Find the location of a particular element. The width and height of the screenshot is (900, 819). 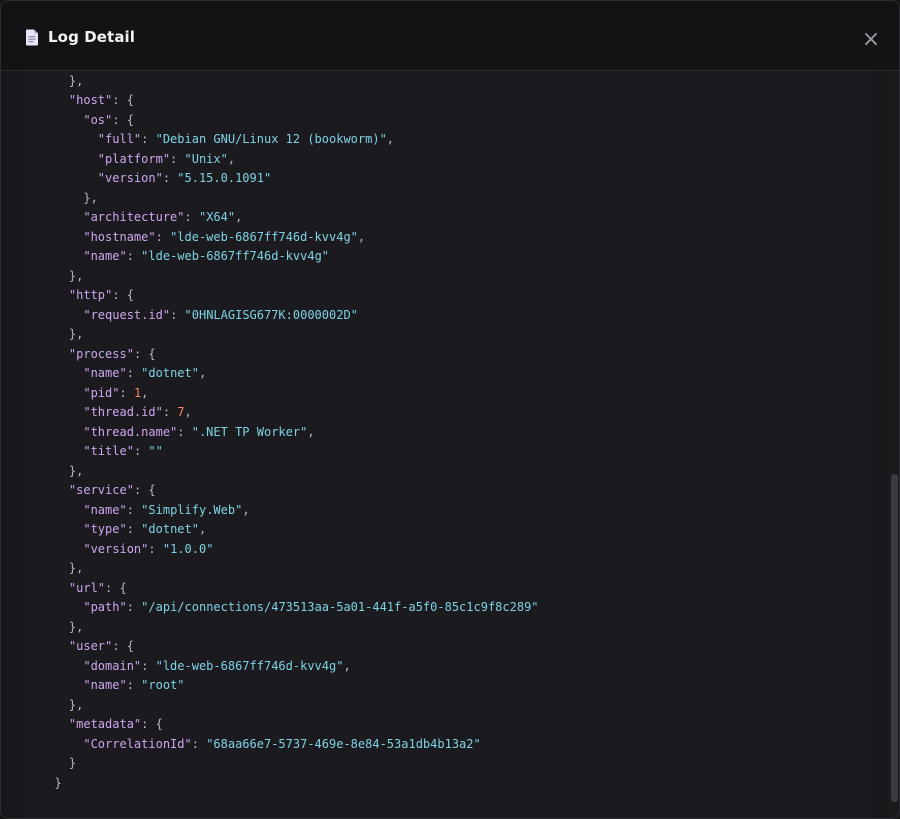

code-line: "http": { is located at coordinates (289, 296).